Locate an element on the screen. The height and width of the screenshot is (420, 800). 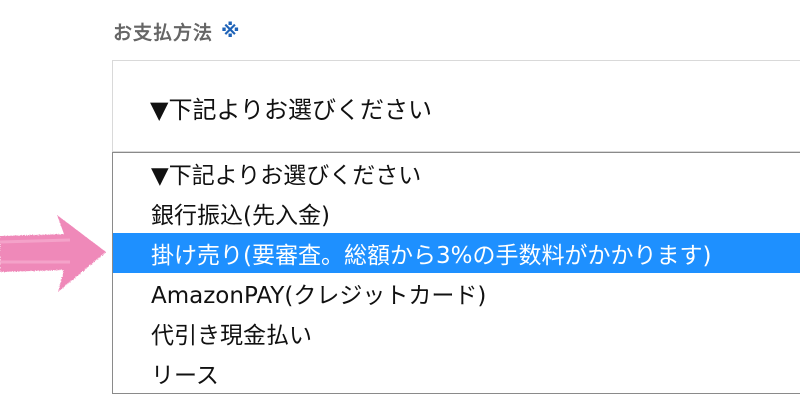
dropdown-option-cash-on-delivery: 代引き現金払い is located at coordinates (456, 333).